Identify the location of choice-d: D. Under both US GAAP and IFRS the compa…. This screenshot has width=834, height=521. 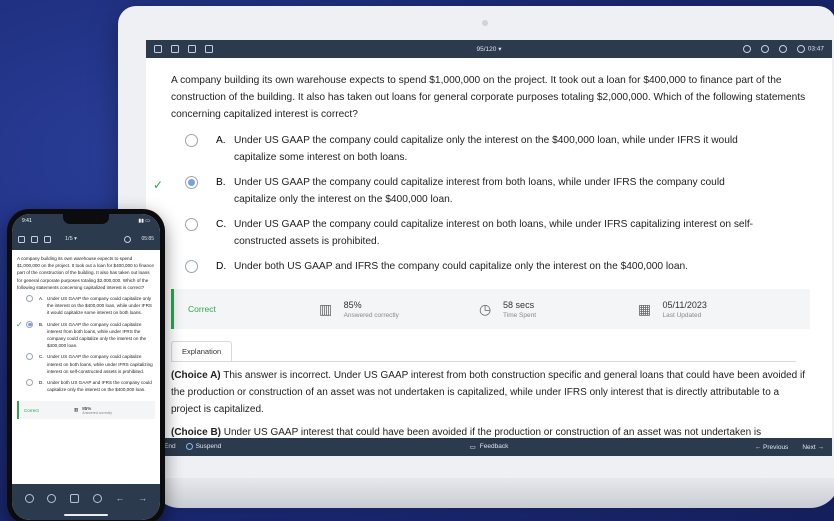
(490, 266).